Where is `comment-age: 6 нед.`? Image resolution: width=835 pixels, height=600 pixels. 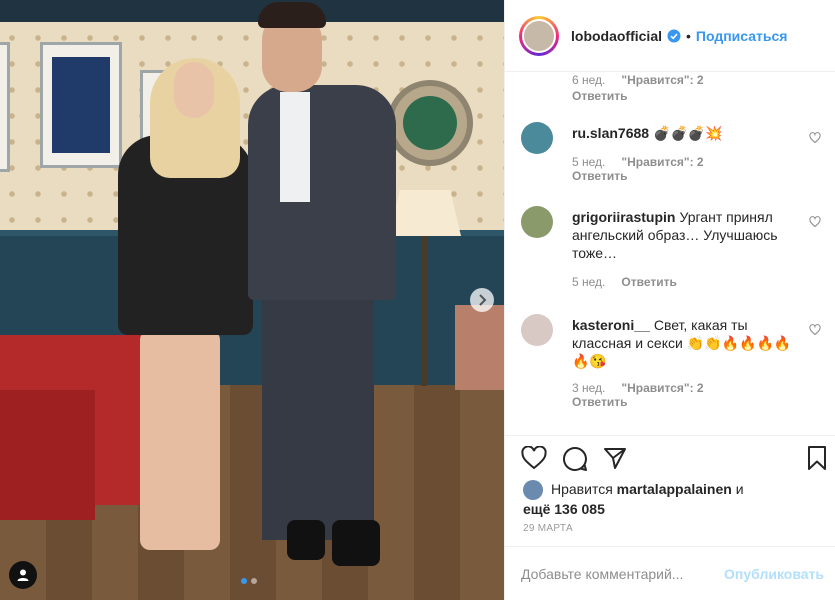
comment-age: 6 нед. is located at coordinates (589, 80).